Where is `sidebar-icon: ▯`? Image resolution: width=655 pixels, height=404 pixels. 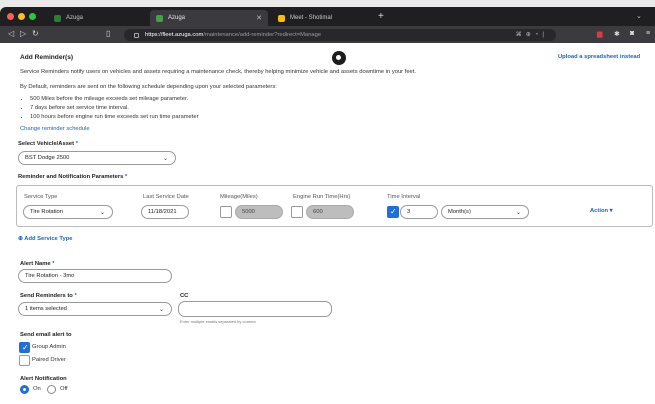
sidebar-icon: ▯ is located at coordinates (108, 33).